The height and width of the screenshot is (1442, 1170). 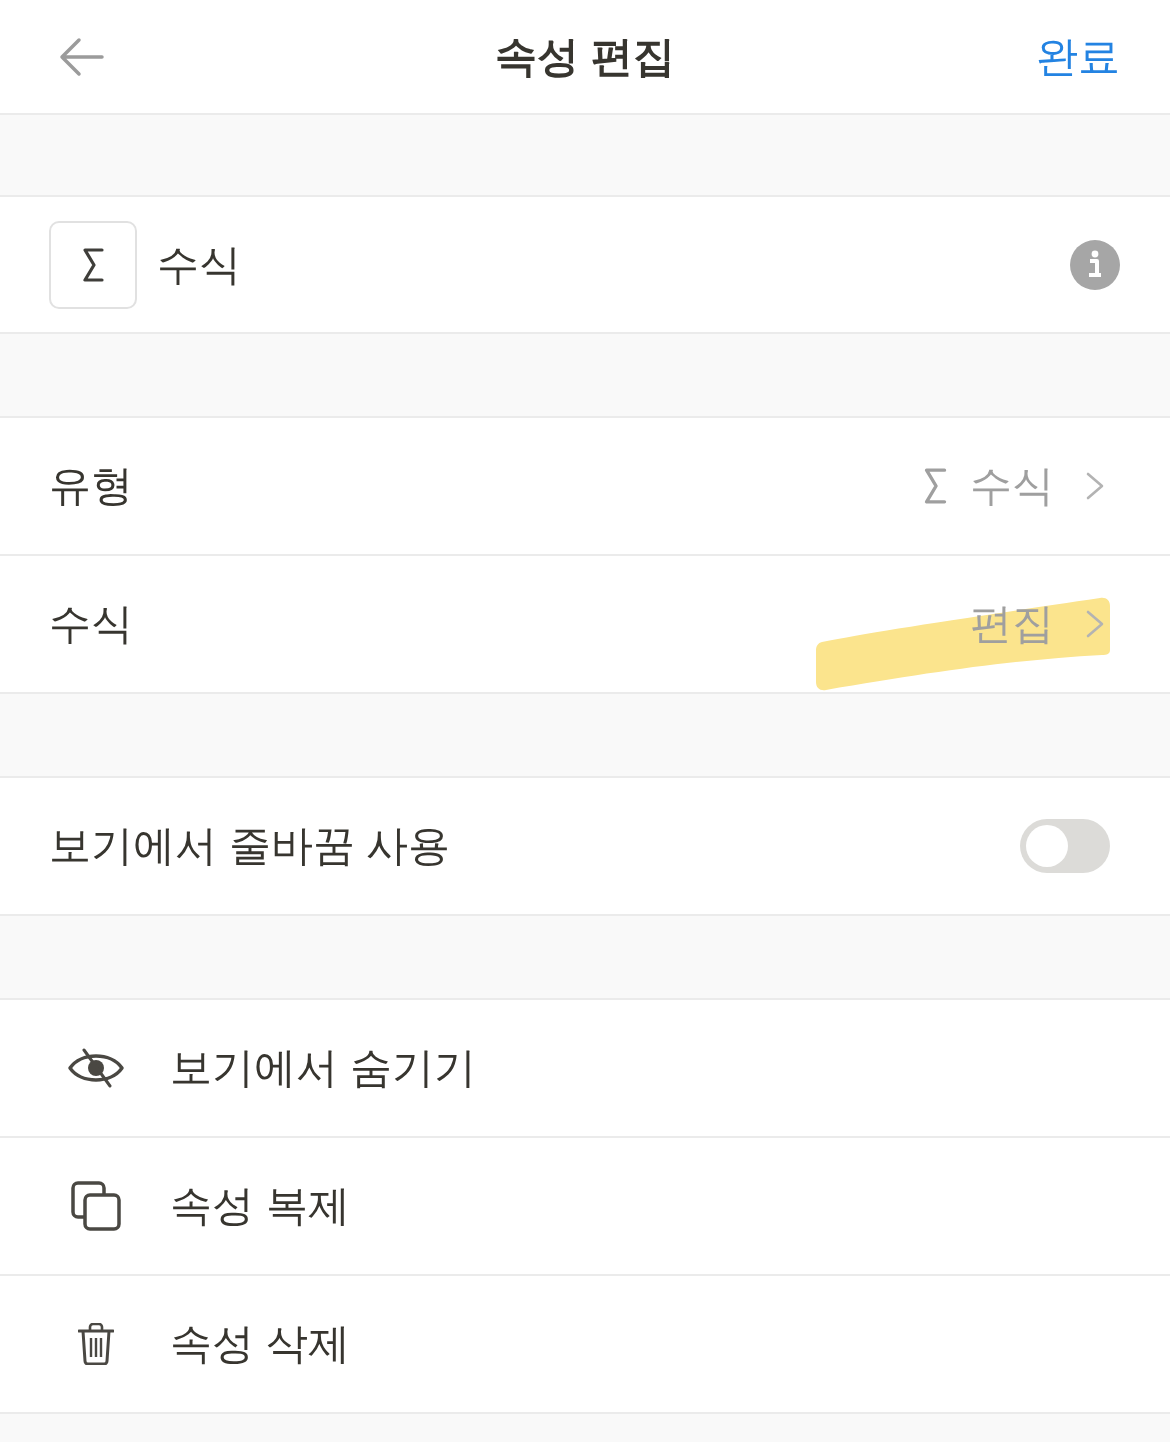 I want to click on page-title: 속성 편집, so click(x=585, y=56).